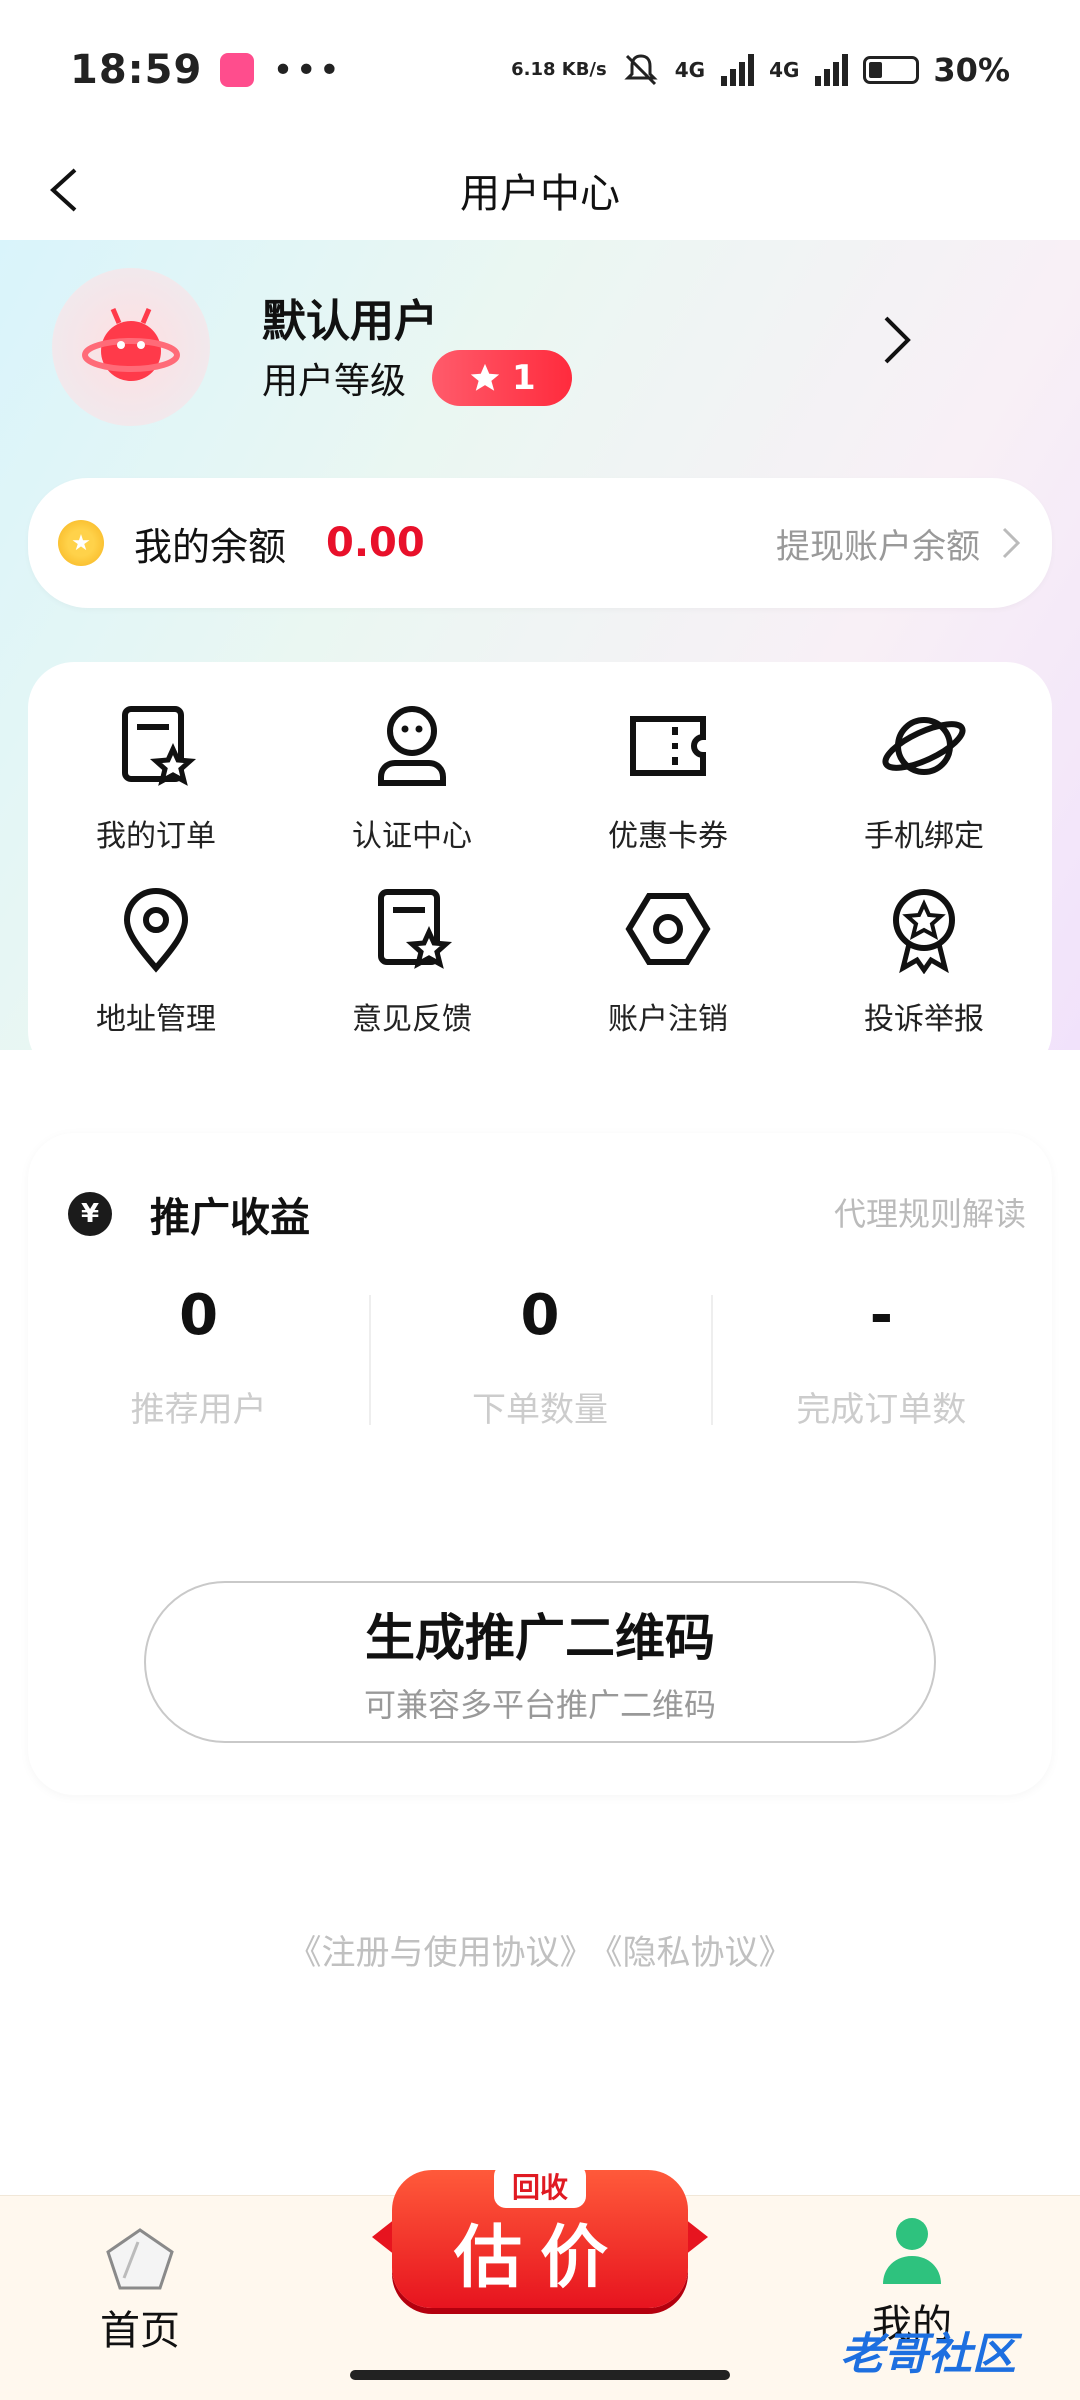 The image size is (1080, 2400). What do you see at coordinates (876, 70) in the screenshot?
I see `battery-fill` at bounding box center [876, 70].